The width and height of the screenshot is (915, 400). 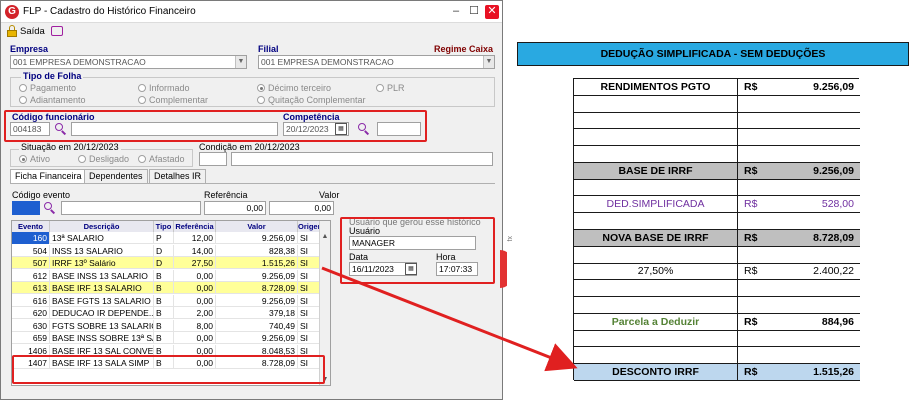 I want to click on arrow-line, so click(x=449, y=319).